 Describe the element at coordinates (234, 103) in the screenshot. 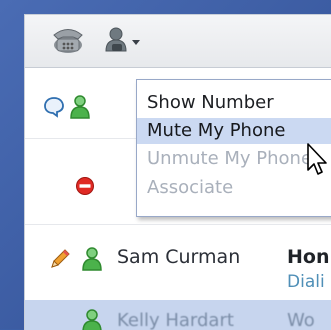

I see `menu-item-show-number: Show Number` at that location.